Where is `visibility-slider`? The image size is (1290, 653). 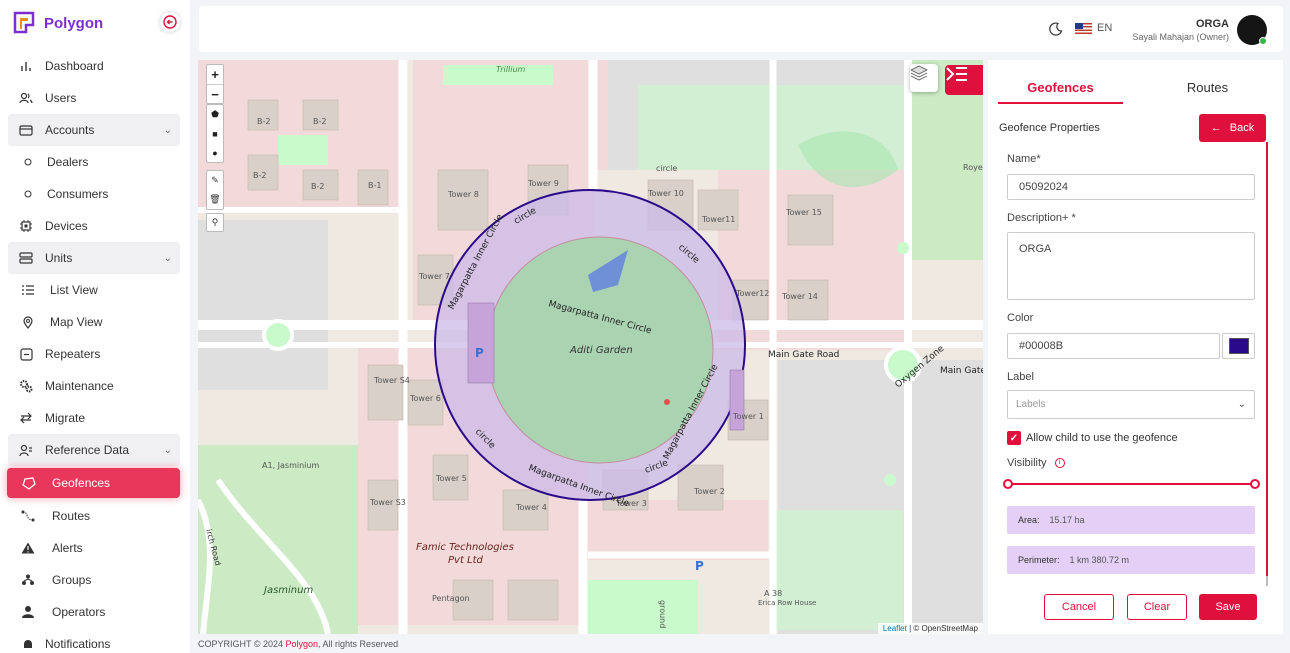 visibility-slider is located at coordinates (1131, 484).